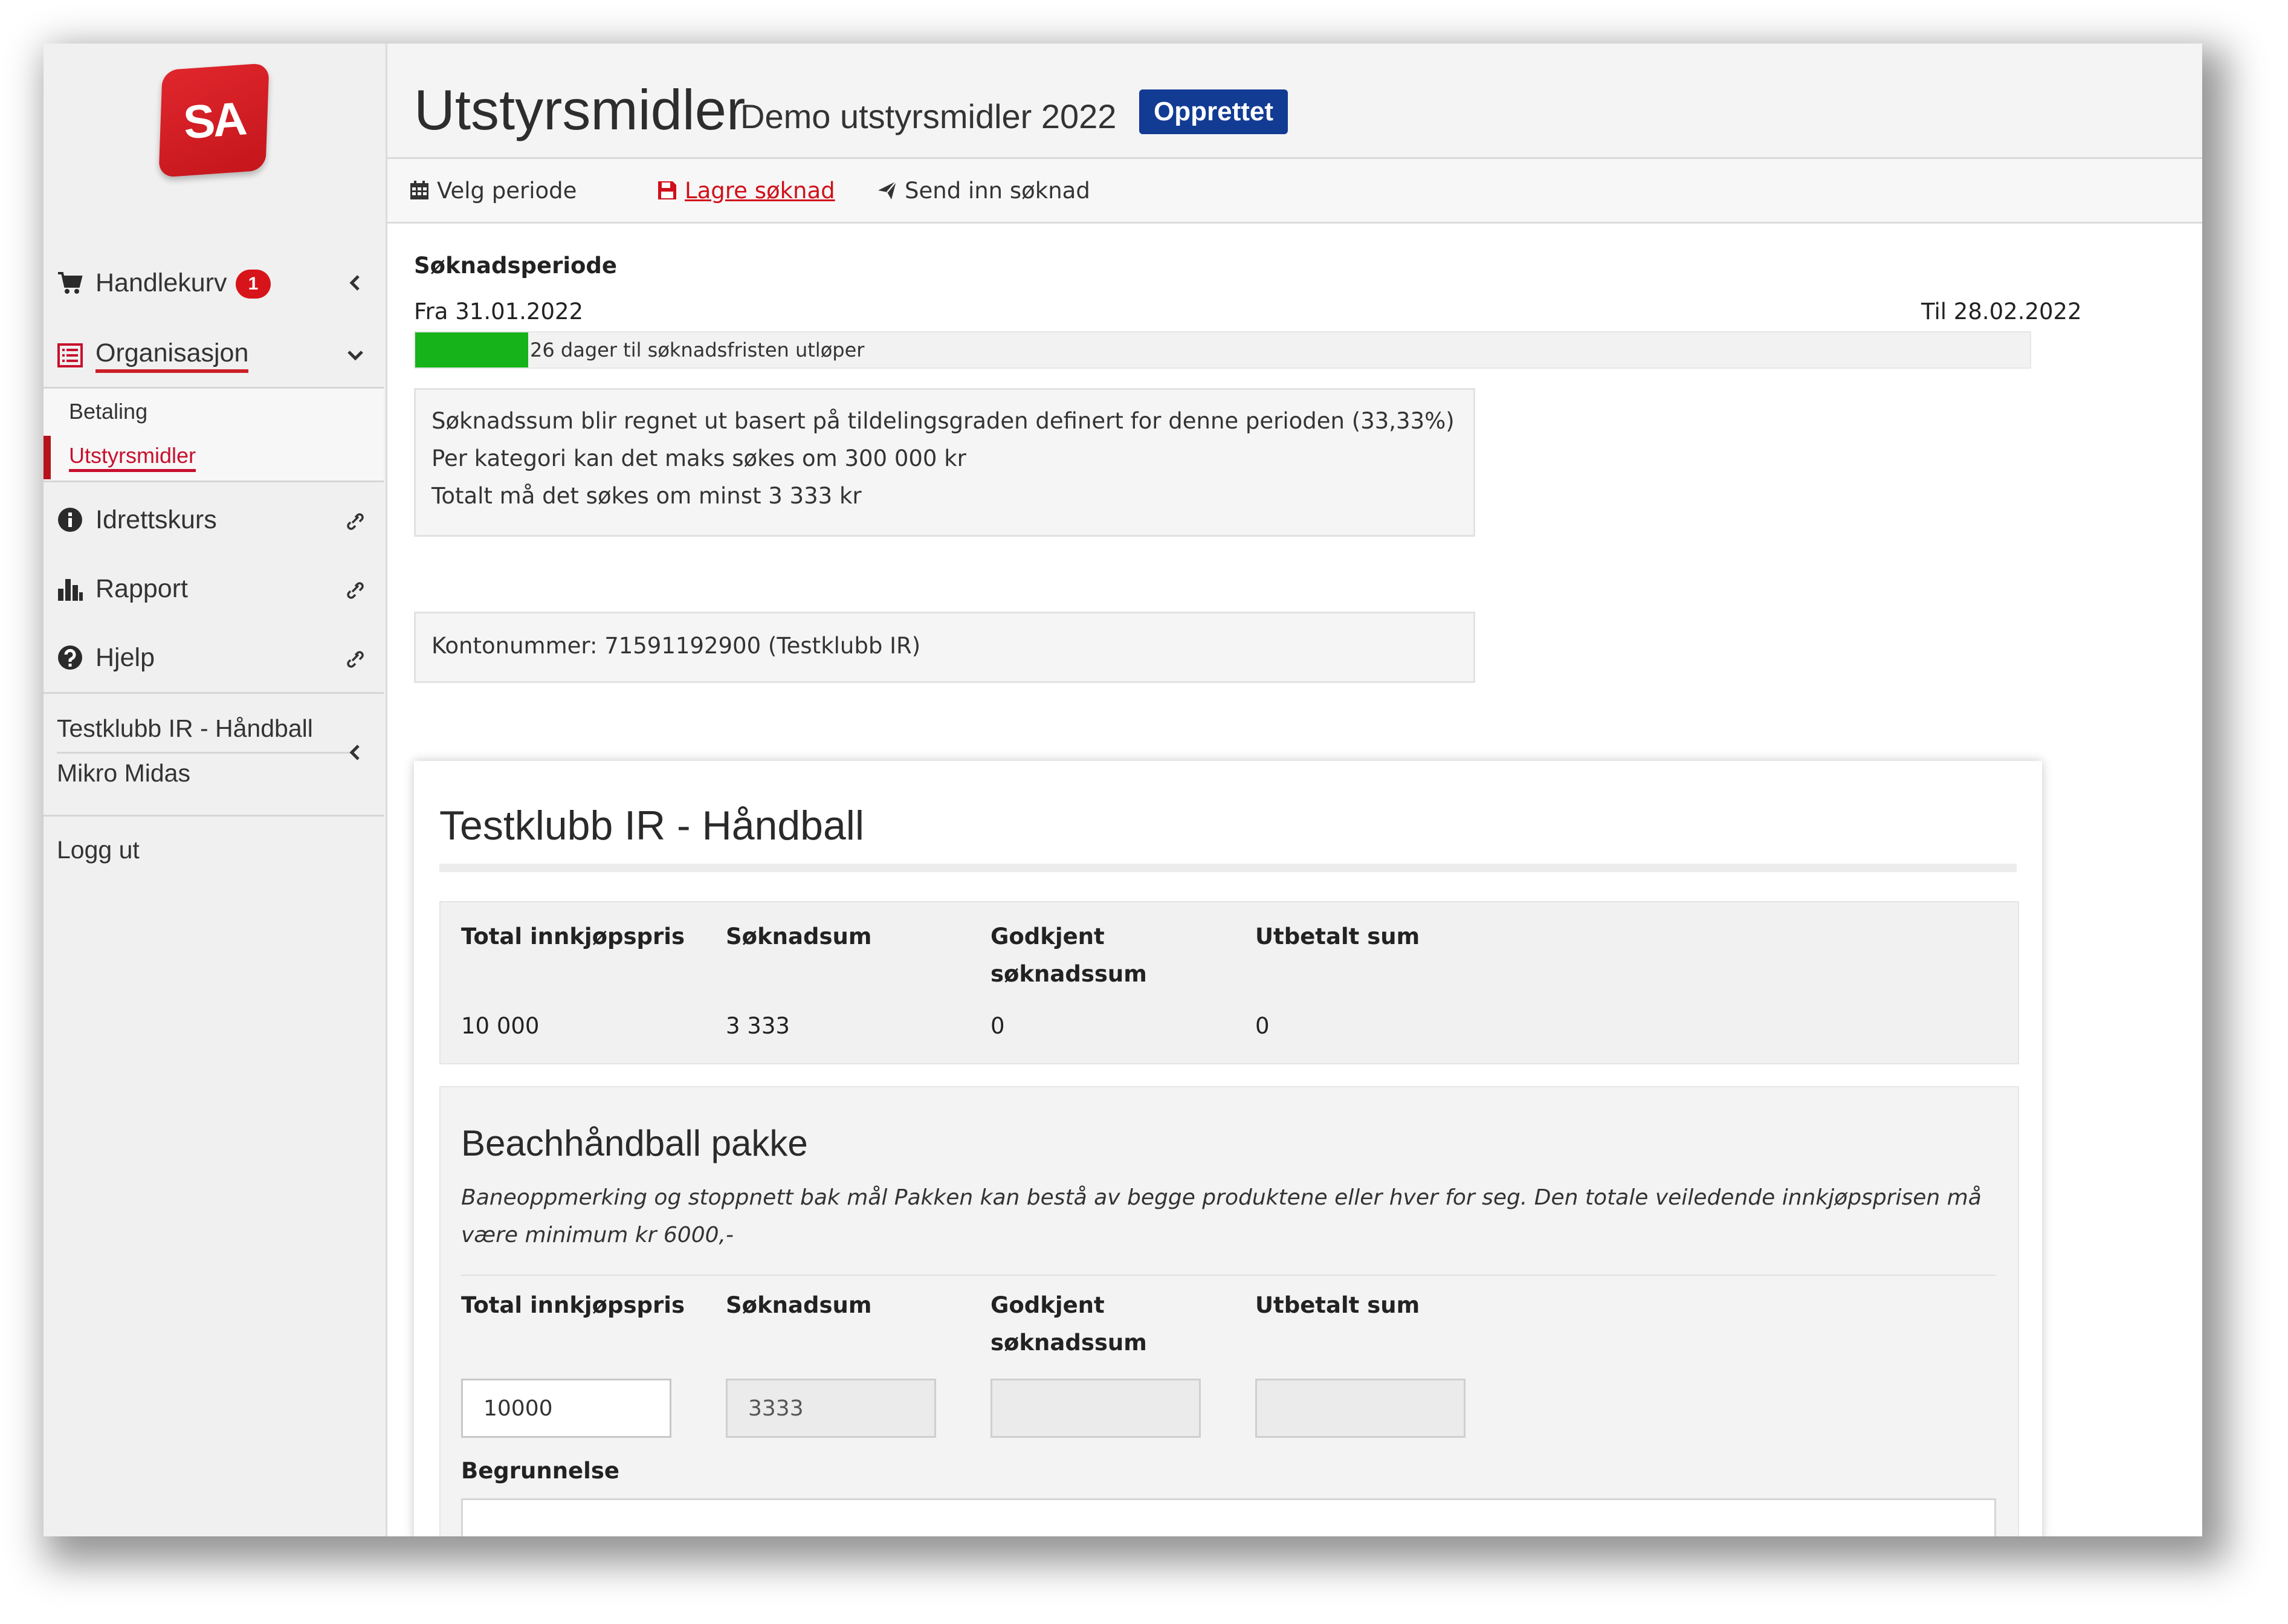 The image size is (2288, 1624). Describe the element at coordinates (1228, 868) in the screenshot. I see `club-title-rule` at that location.